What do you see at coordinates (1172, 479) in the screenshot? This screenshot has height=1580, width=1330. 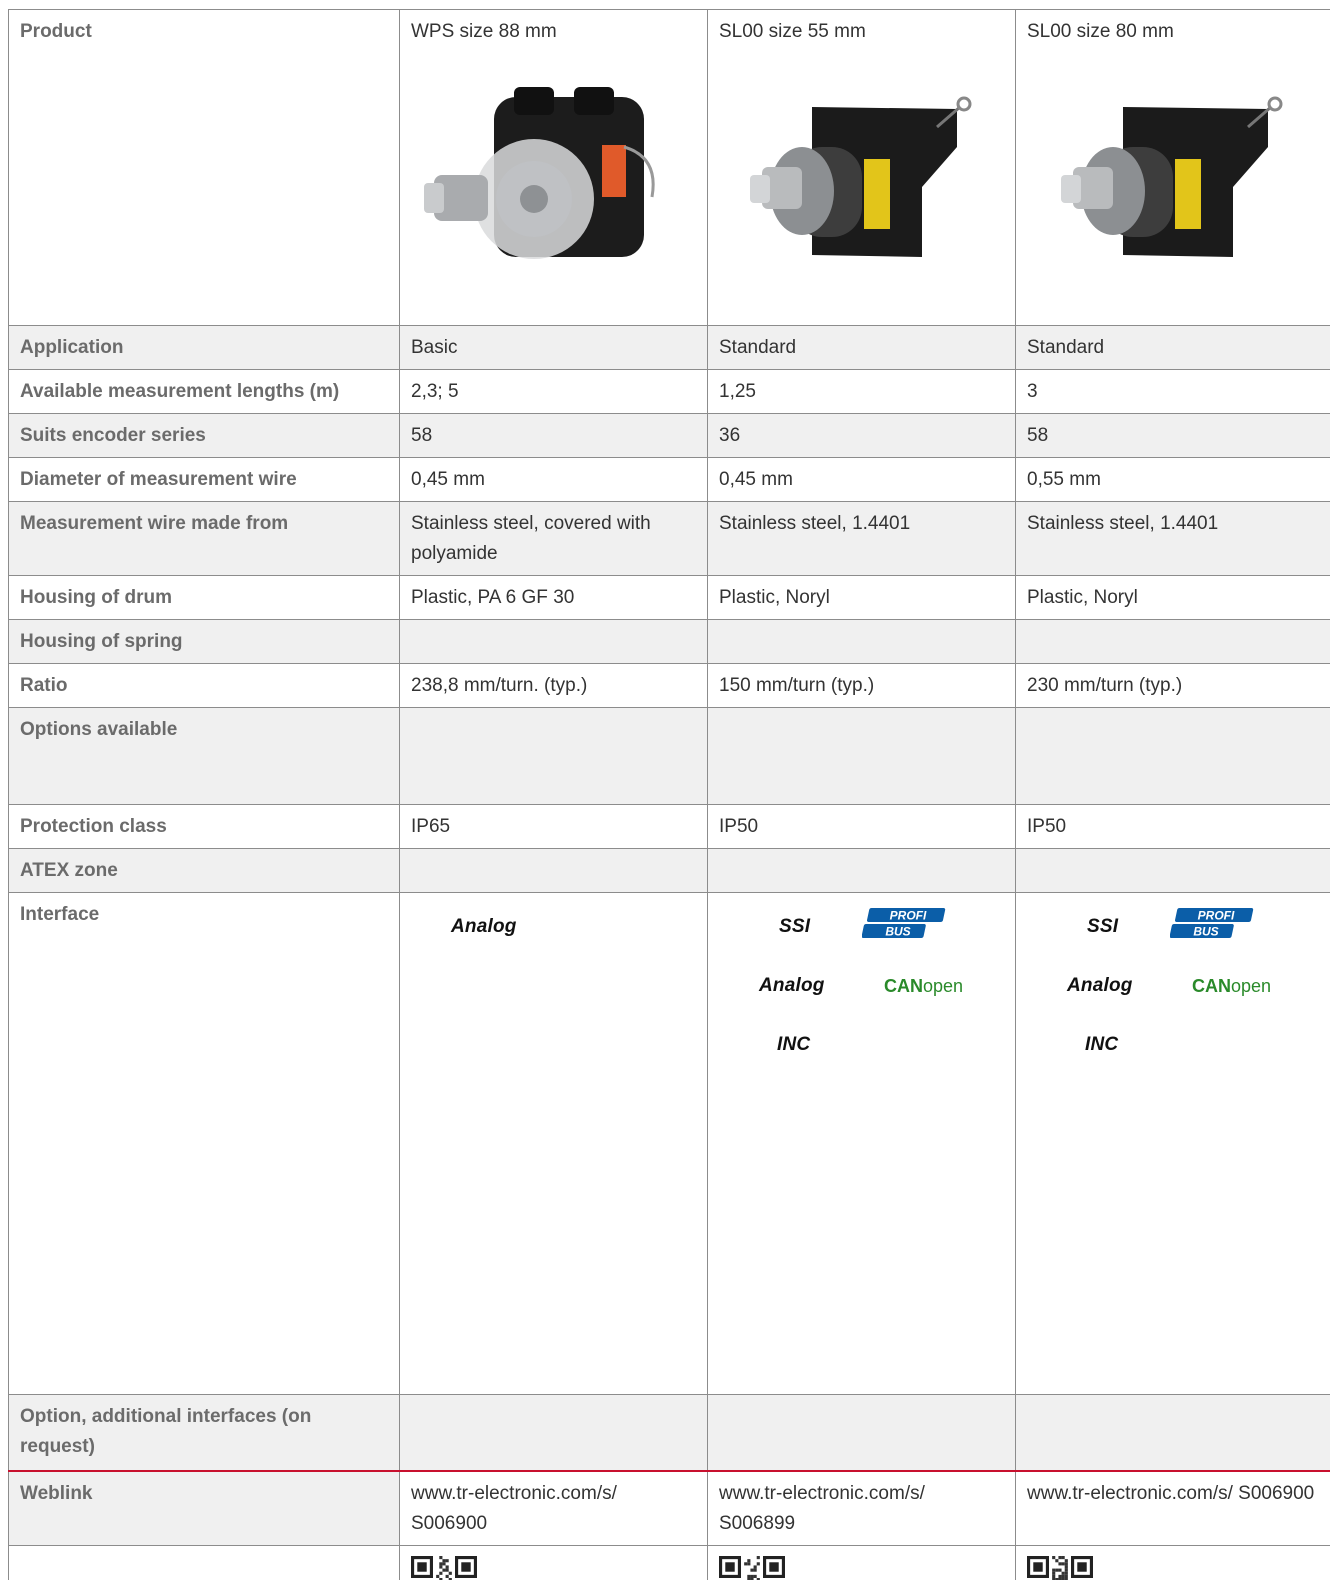 I see `diameter-value: 0,55 mm` at bounding box center [1172, 479].